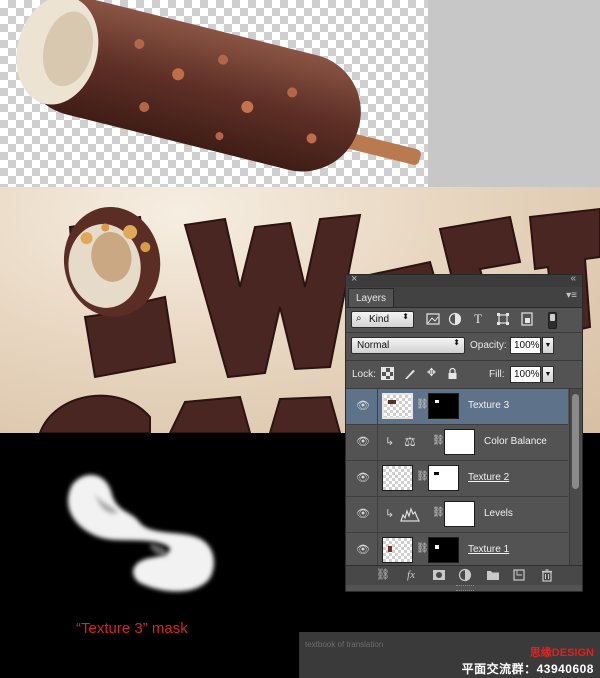  I want to click on layer-row-texture-3: 👁 ⛓ Texture 3, so click(457, 407).